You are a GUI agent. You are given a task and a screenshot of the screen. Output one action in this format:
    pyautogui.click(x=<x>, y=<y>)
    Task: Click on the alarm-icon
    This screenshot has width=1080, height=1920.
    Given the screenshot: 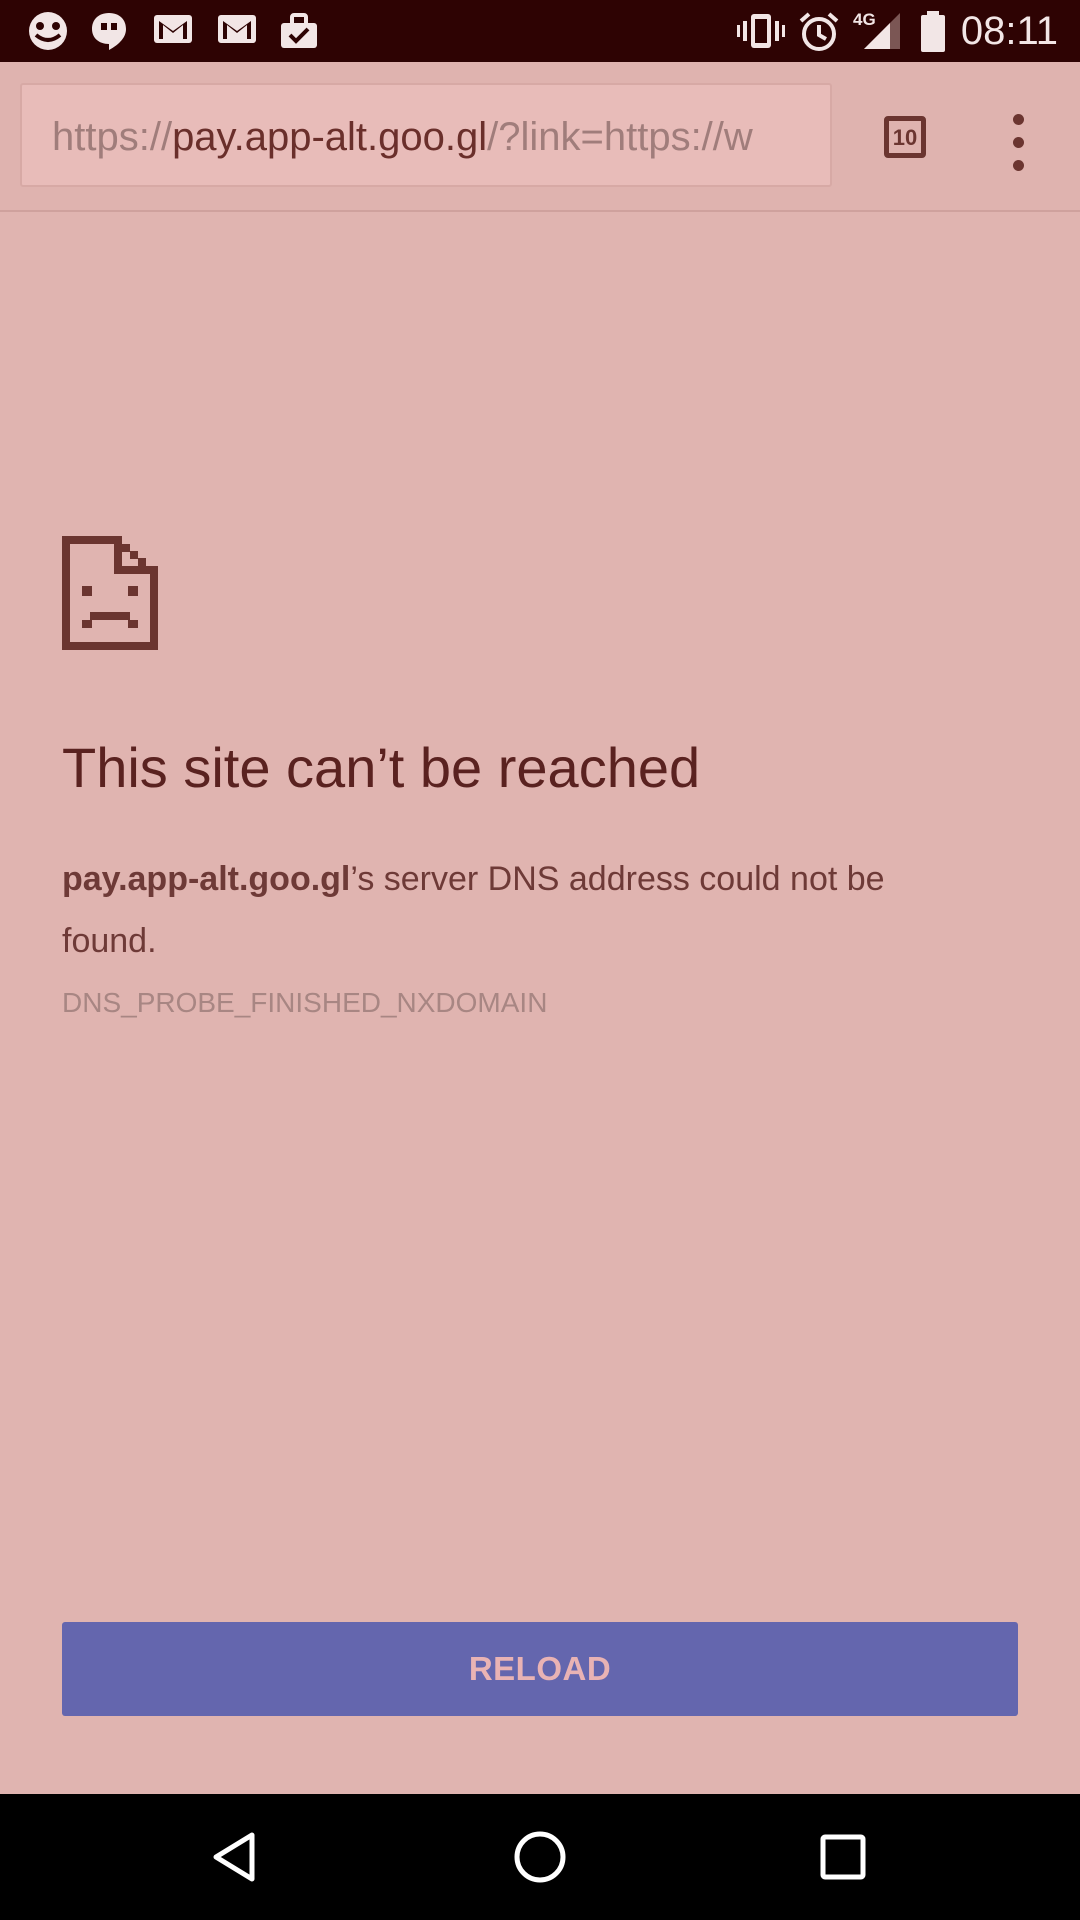 What is the action you would take?
    pyautogui.click(x=819, y=31)
    